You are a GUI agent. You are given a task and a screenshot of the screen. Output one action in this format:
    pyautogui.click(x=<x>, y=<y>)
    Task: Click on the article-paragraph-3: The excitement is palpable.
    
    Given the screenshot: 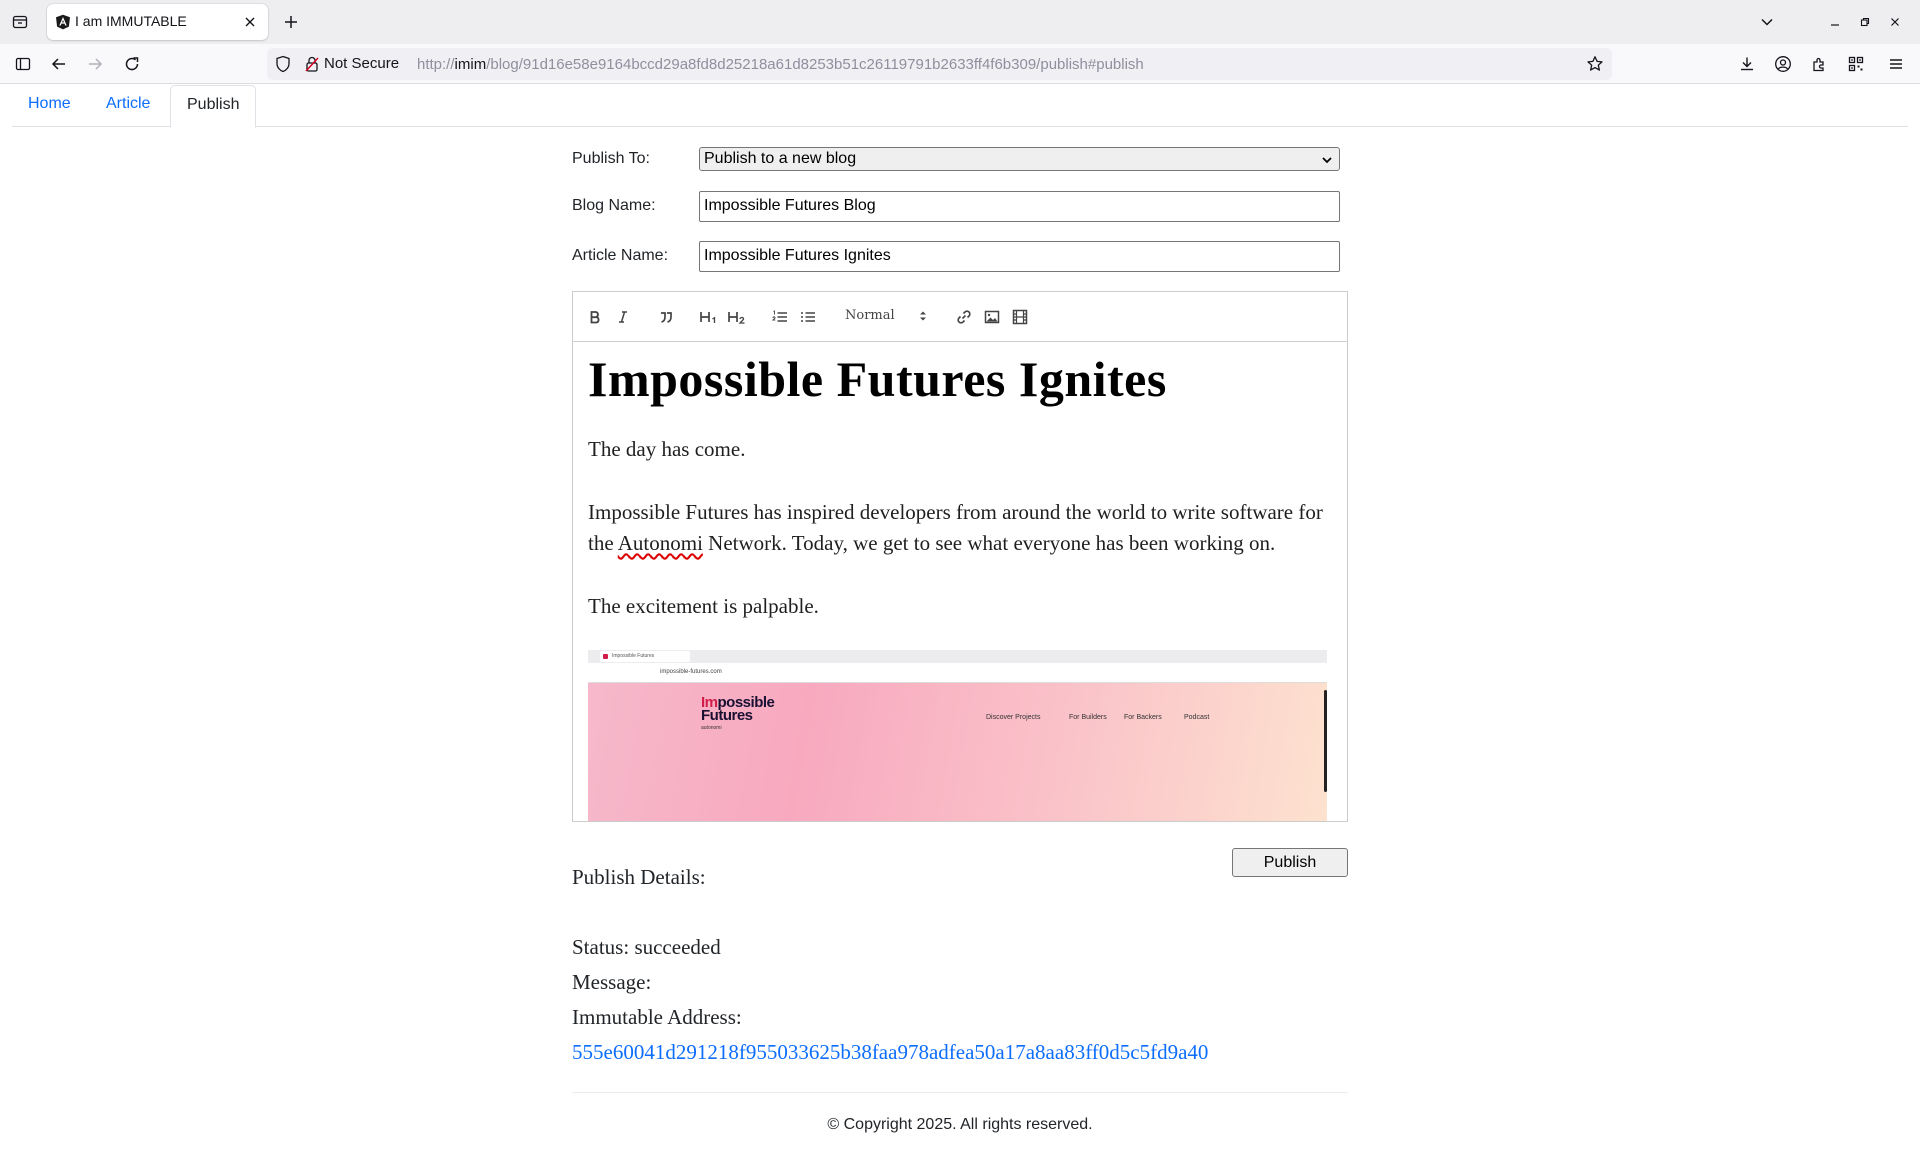 What is the action you would take?
    pyautogui.click(x=703, y=606)
    